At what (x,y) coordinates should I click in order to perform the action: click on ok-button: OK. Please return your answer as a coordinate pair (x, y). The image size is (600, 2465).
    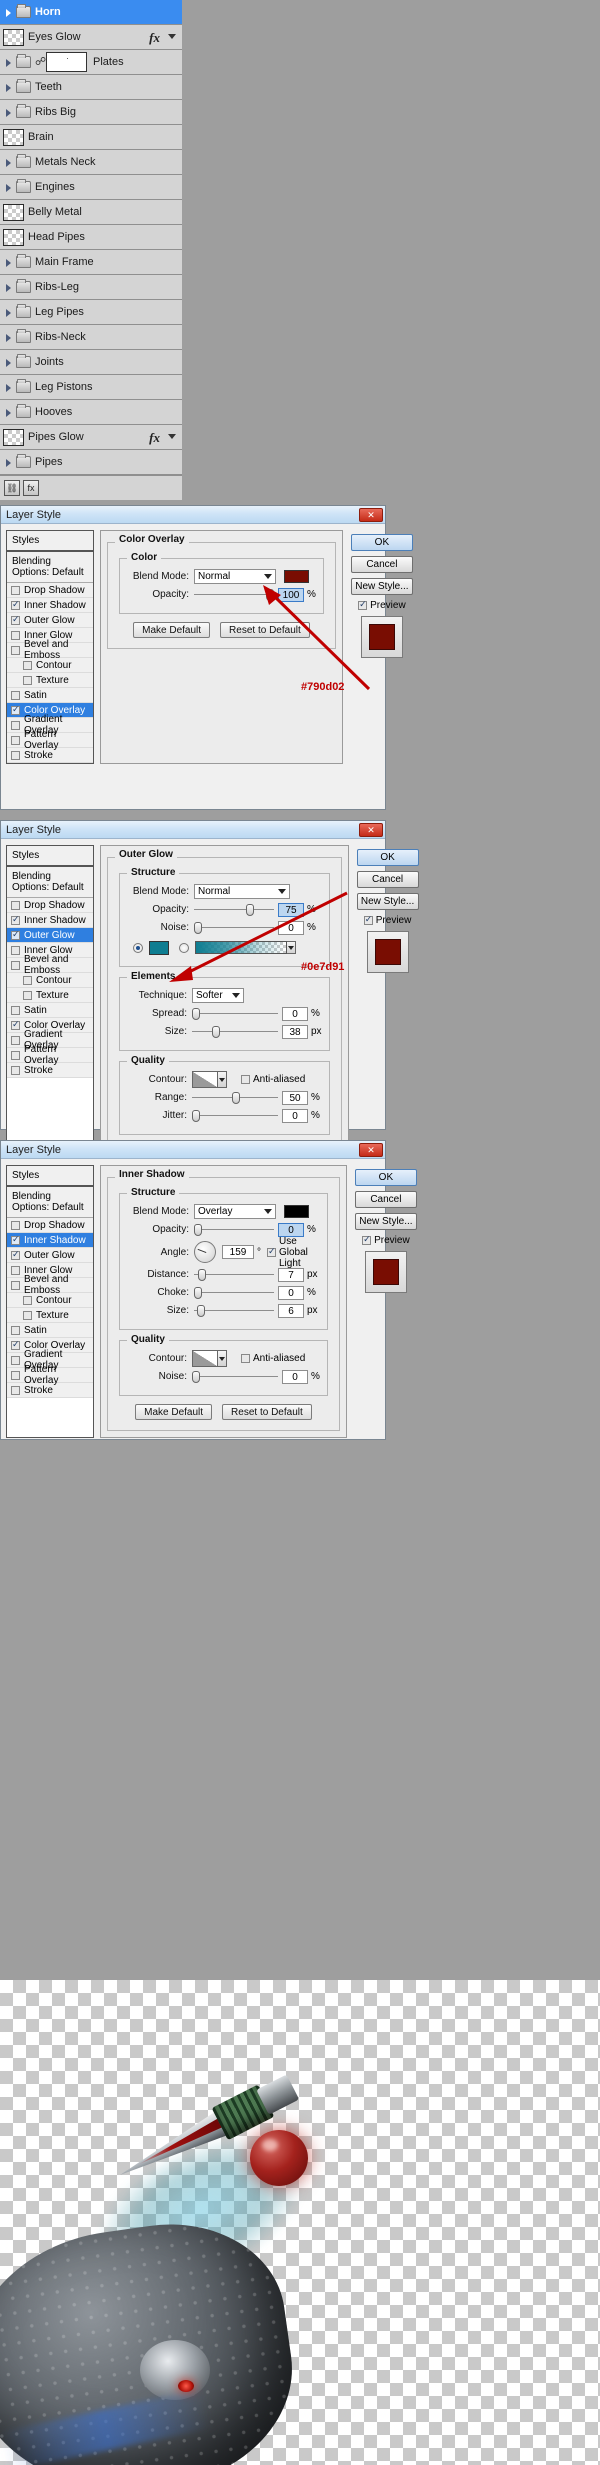
    Looking at the image, I should click on (387, 857).